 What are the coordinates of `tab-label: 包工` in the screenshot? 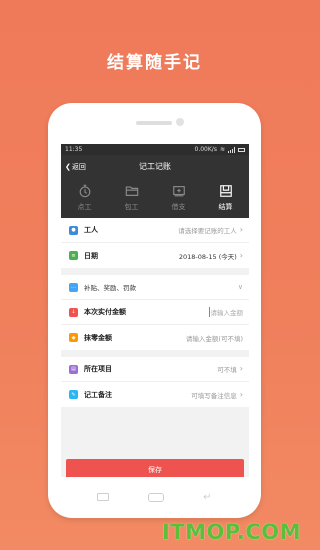 It's located at (131, 207).